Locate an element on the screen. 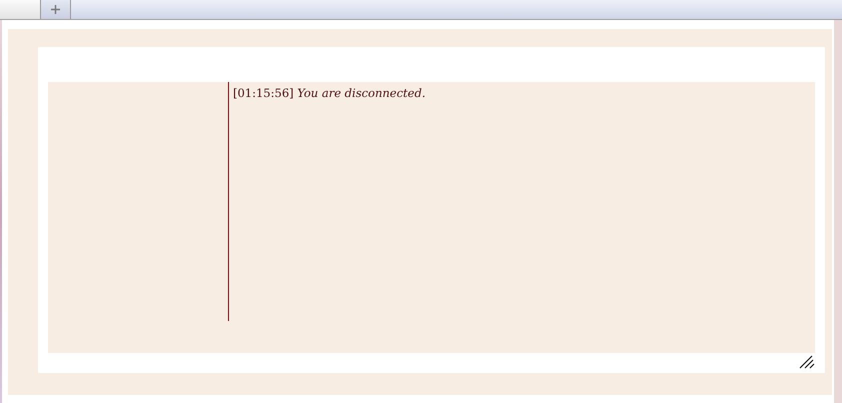 Image resolution: width=842 pixels, height=403 pixels. tab-bar-corner is located at coordinates (20, 9).